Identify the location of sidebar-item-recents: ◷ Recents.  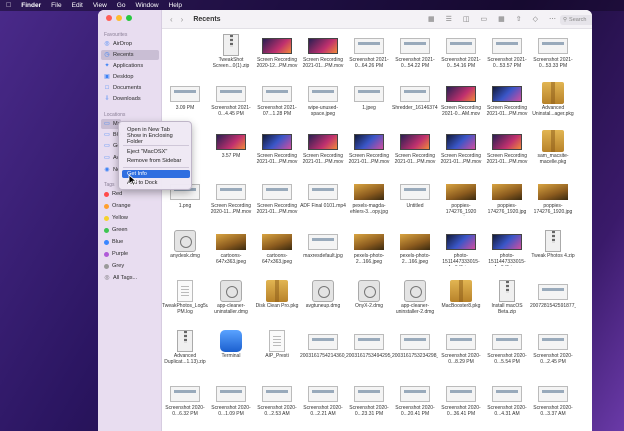
(130, 55).